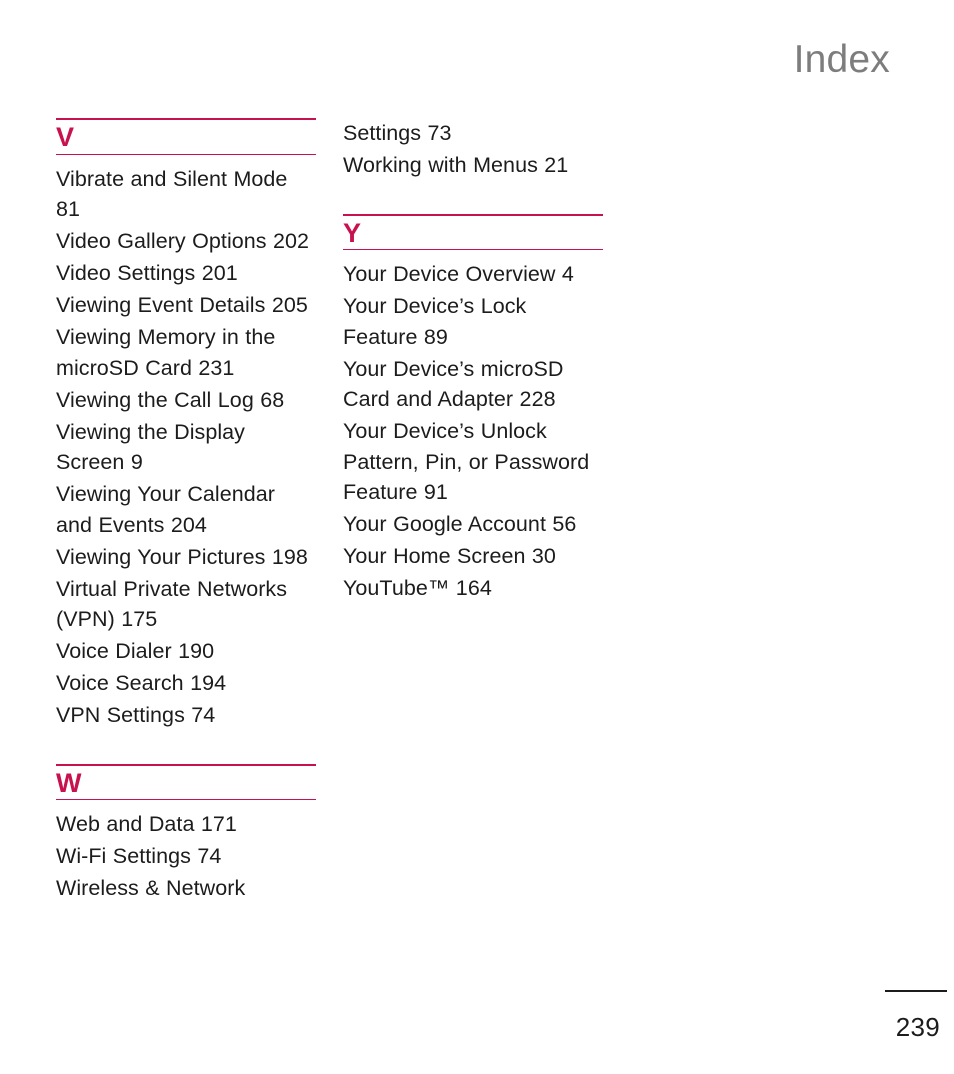 The width and height of the screenshot is (954, 1074). I want to click on index-entry: YouTube™ 164, so click(417, 588).